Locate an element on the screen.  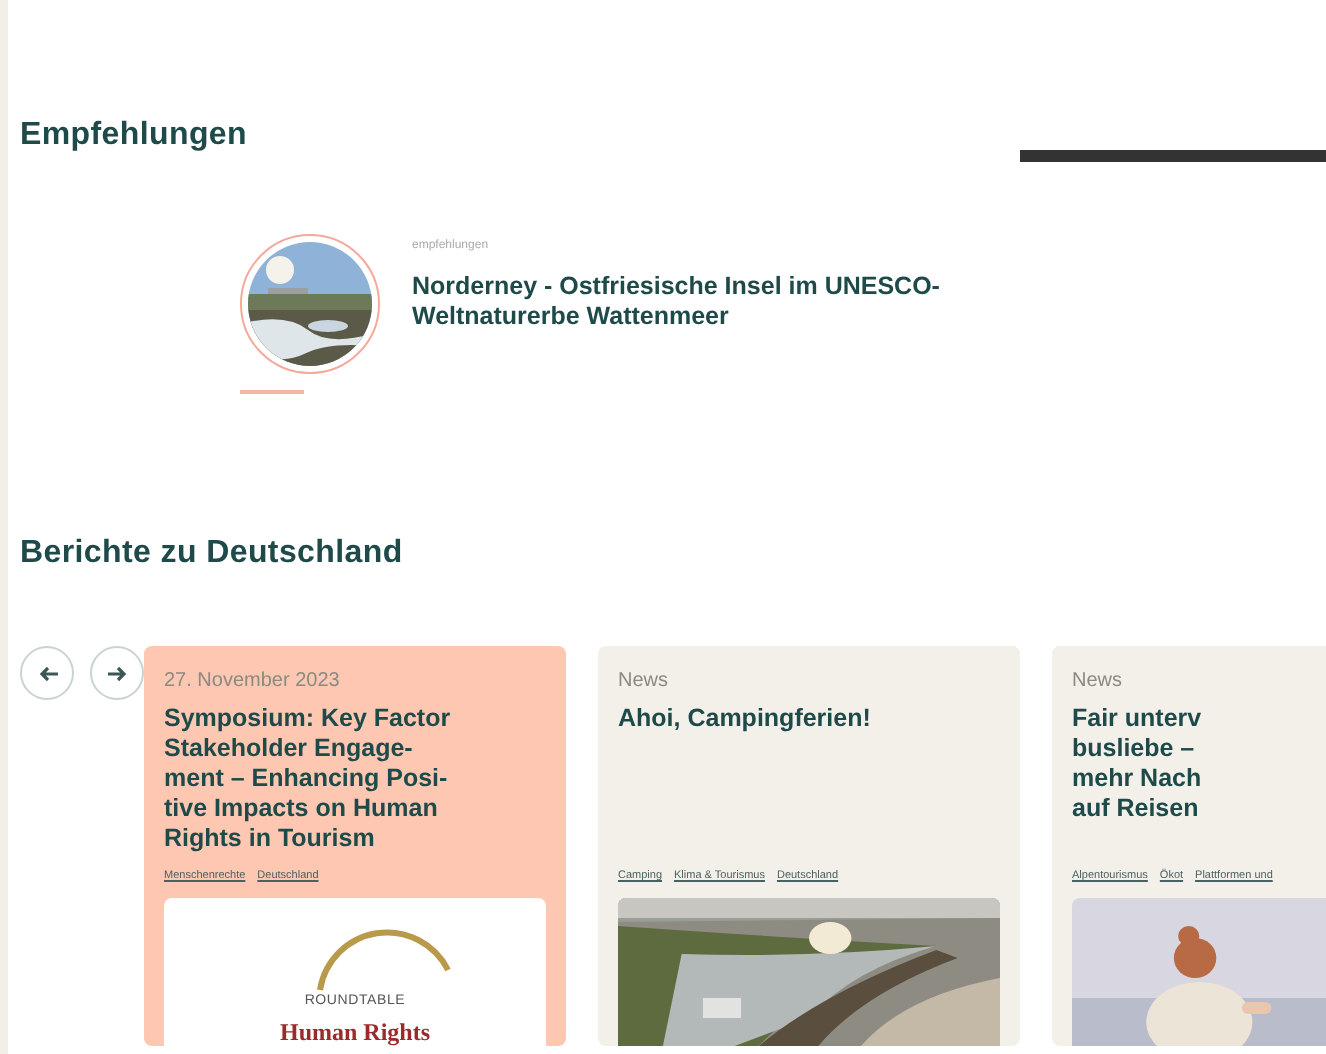
previous-button is located at coordinates (47, 673).